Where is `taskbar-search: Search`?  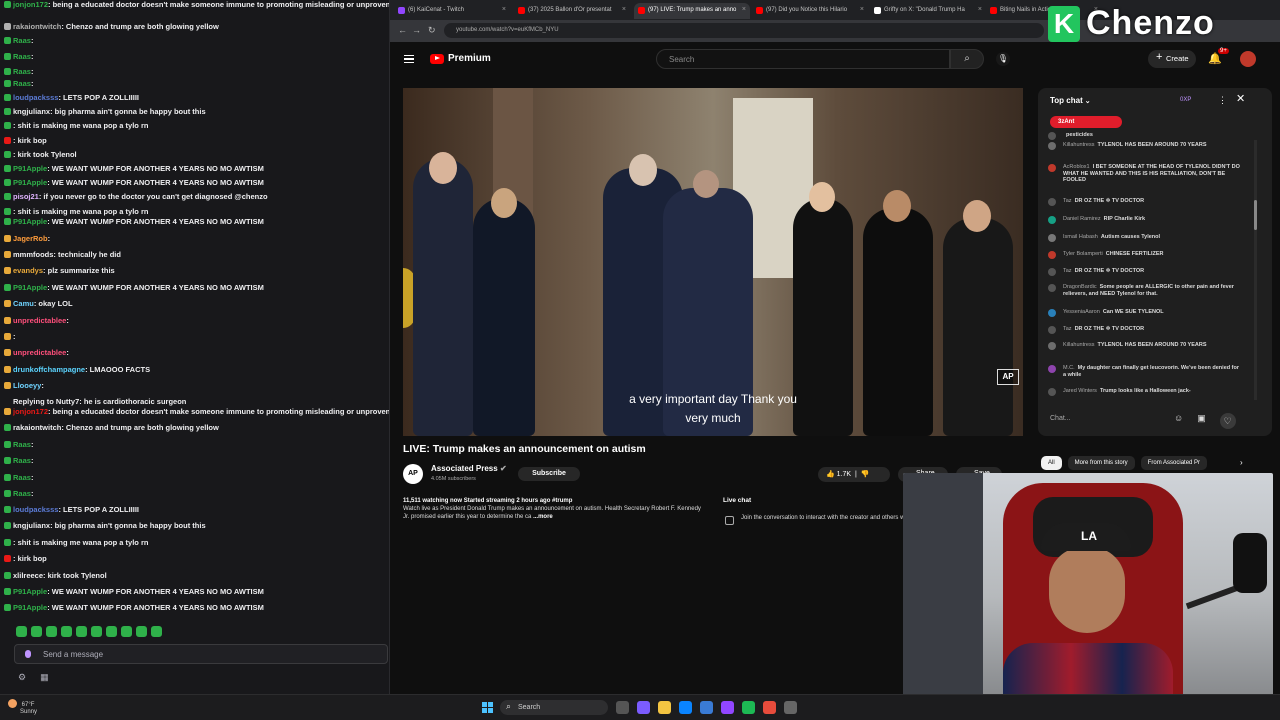
taskbar-search: Search is located at coordinates (554, 707).